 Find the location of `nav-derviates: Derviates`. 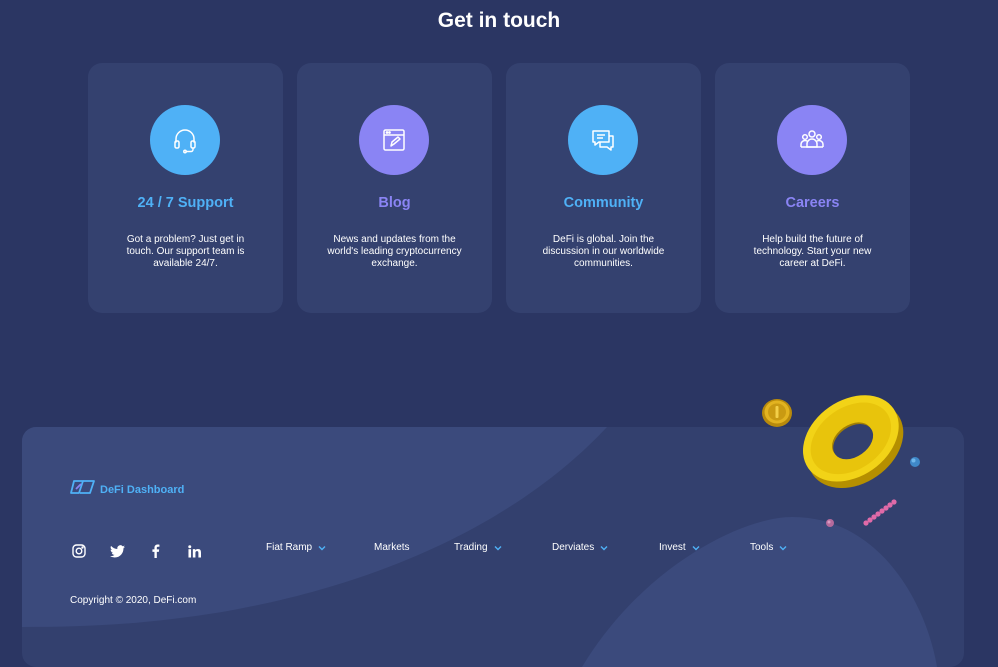

nav-derviates: Derviates is located at coordinates (580, 547).